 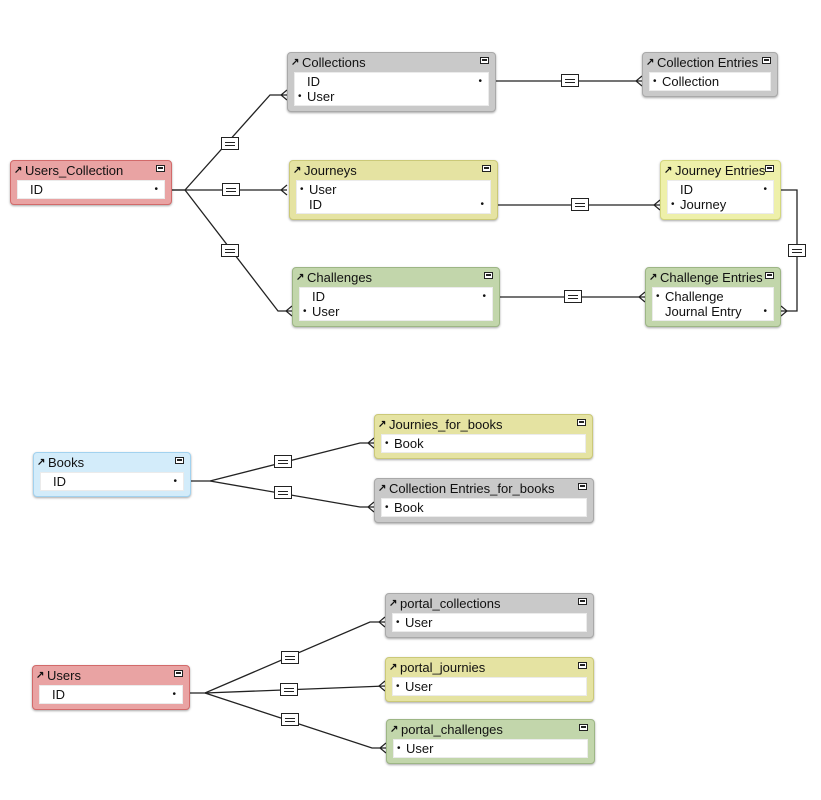 I want to click on table-occurrence-books: ↗ Books ID •, so click(x=112, y=474).